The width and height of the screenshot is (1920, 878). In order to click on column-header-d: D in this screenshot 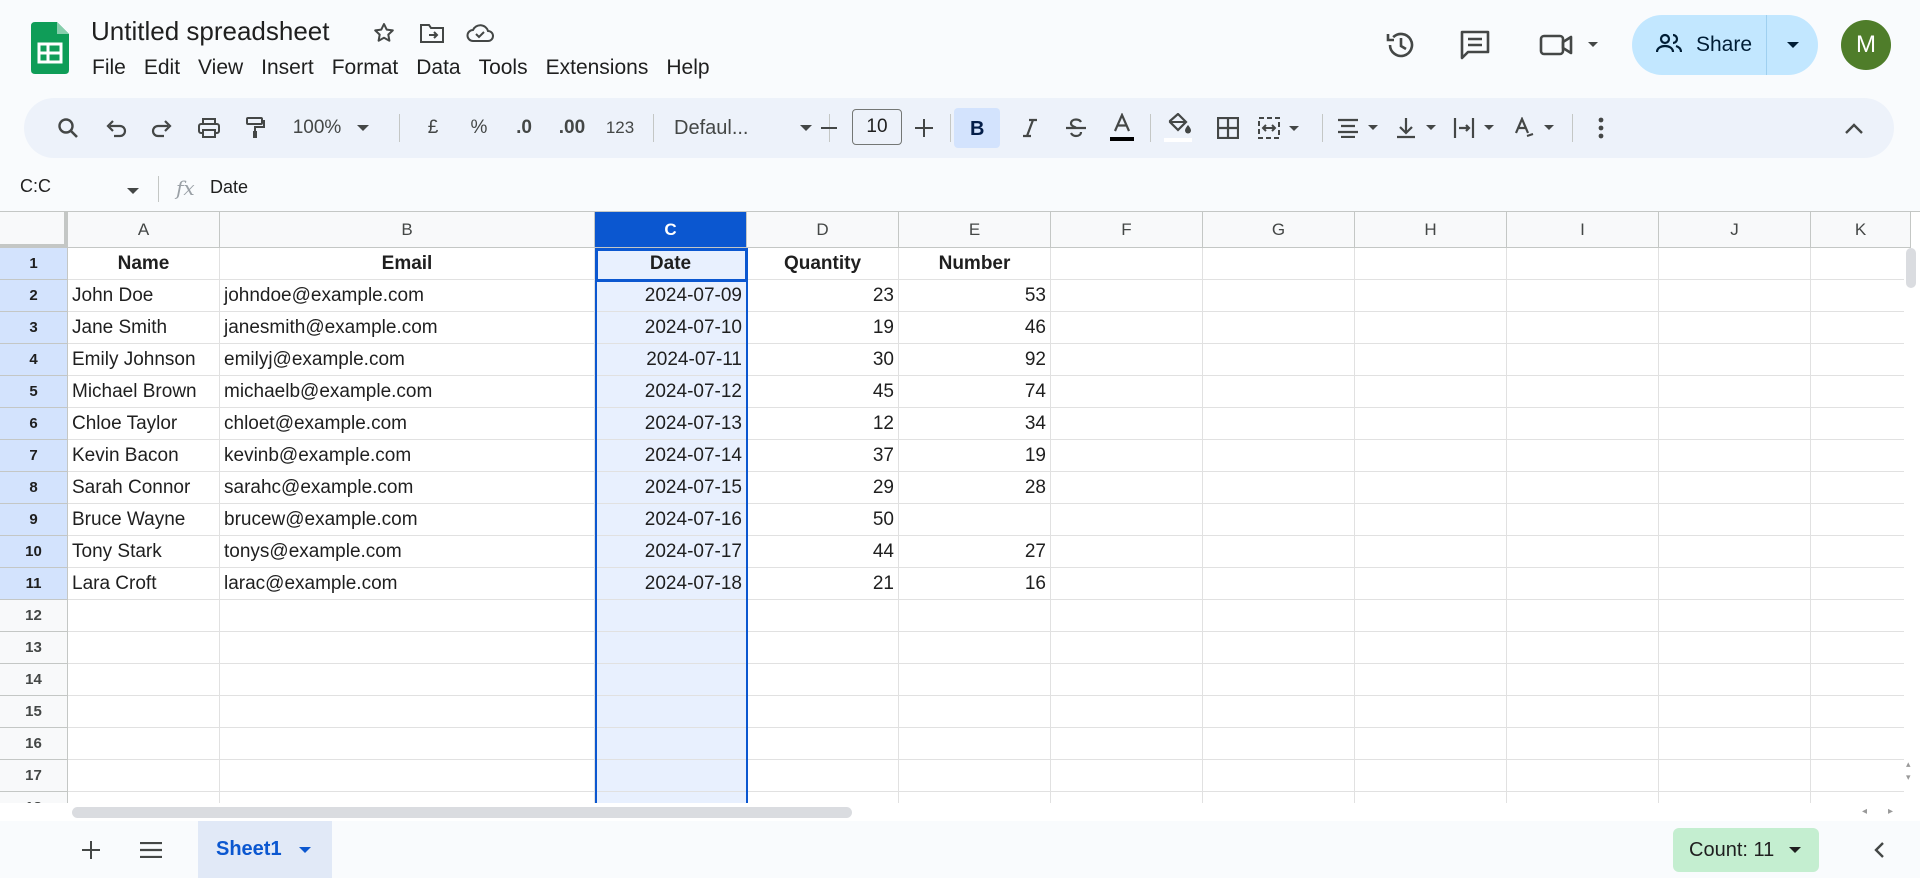, I will do `click(823, 230)`.